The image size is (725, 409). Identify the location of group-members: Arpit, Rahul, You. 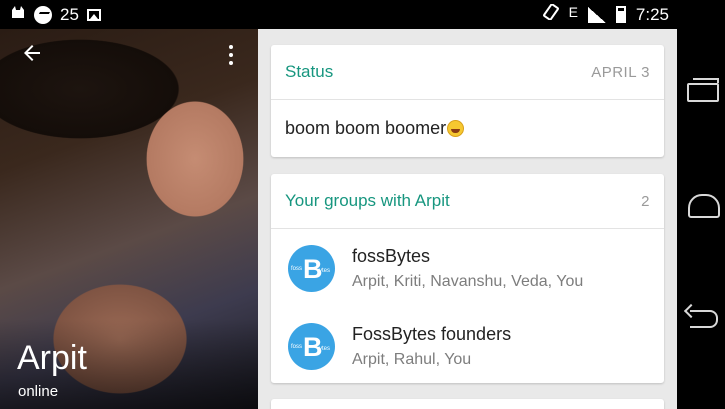
(412, 359).